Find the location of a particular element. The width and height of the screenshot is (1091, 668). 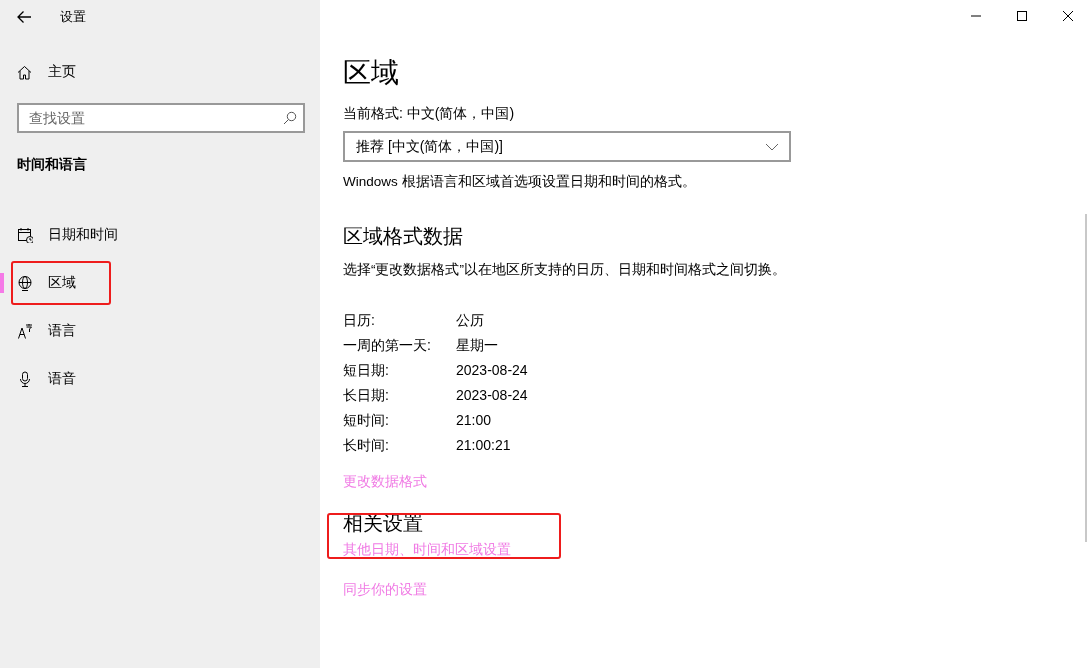

field-value: 21:00:21 is located at coordinates (484, 445).